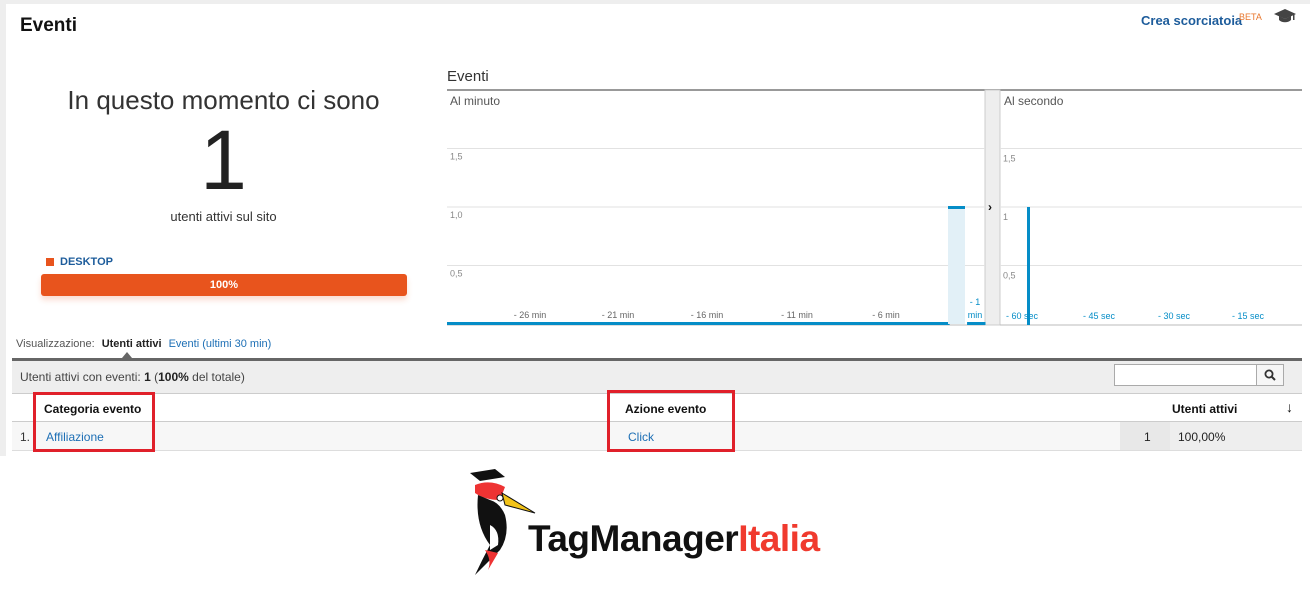 This screenshot has height=600, width=1310. I want to click on search-button, so click(1269, 375).